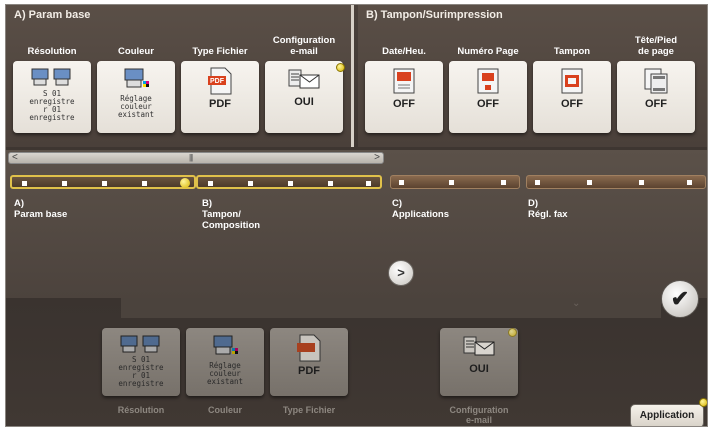 Image resolution: width=712 pixels, height=431 pixels. What do you see at coordinates (488, 51) in the screenshot?
I see `func-numero-page-label: Numéro Page` at bounding box center [488, 51].